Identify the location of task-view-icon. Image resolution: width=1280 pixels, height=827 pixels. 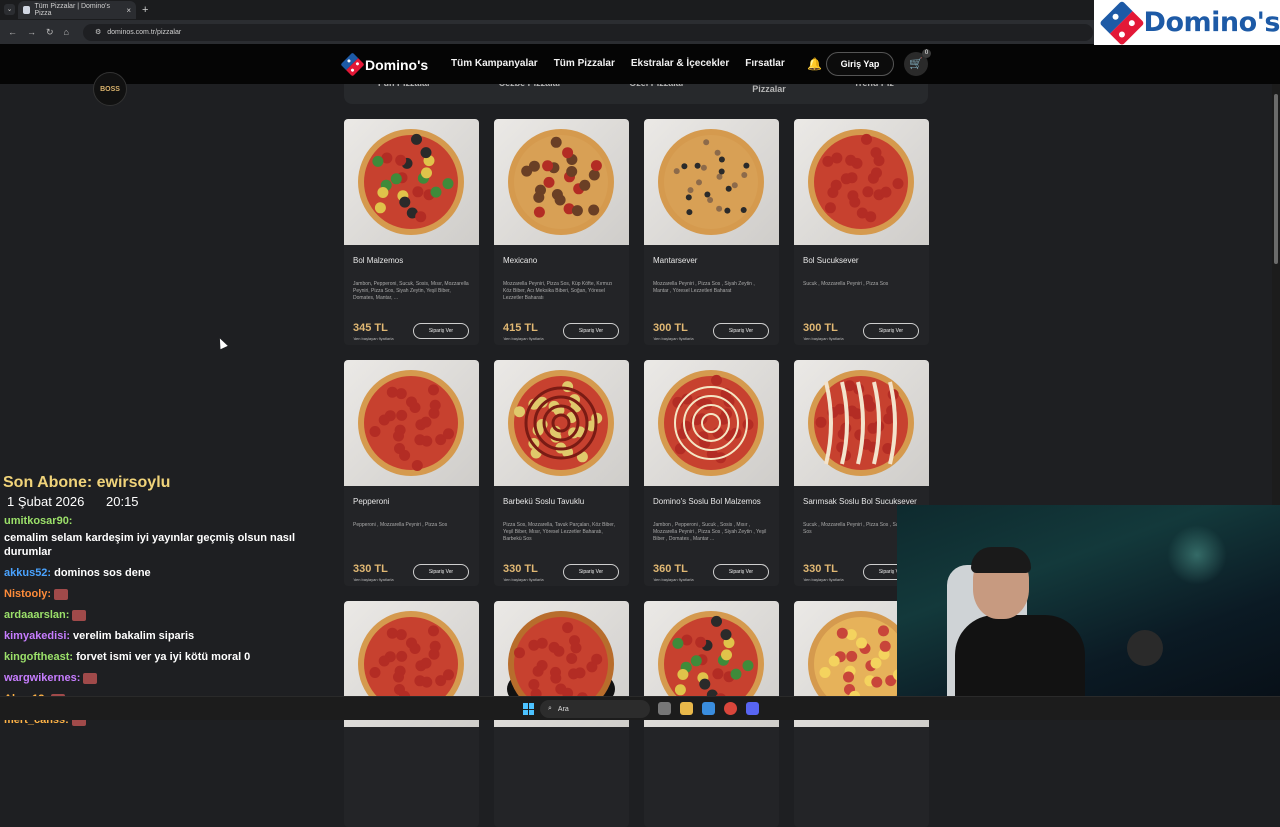
(664, 708).